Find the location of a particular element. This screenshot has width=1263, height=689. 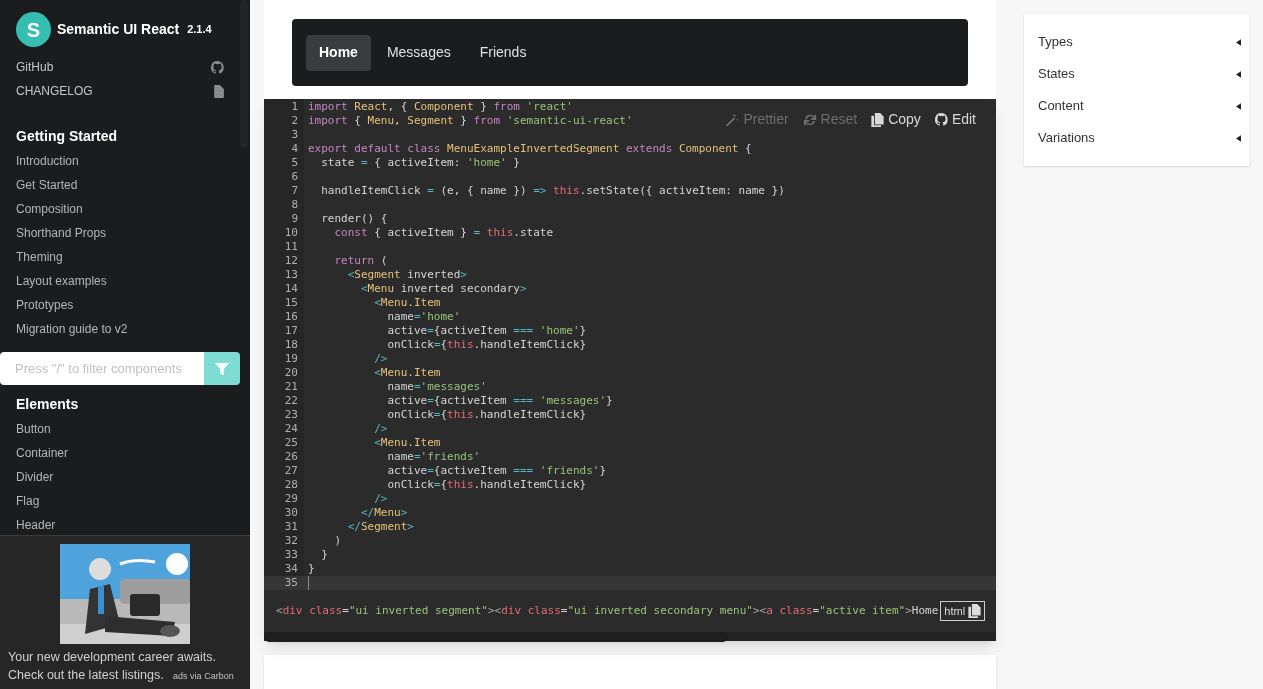

nav-item: Button is located at coordinates (125, 429).